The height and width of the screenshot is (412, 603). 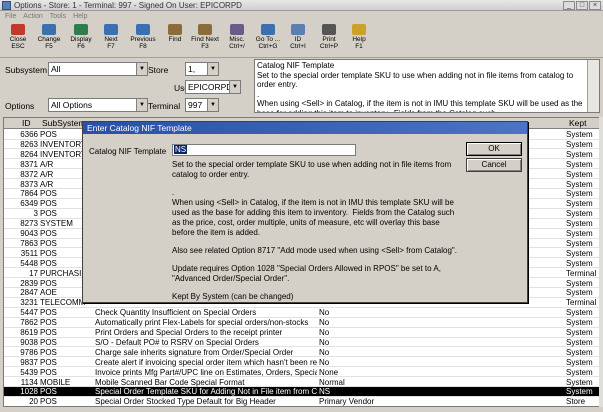 I want to click on grid-scrollbar, so click(x=601, y=262).